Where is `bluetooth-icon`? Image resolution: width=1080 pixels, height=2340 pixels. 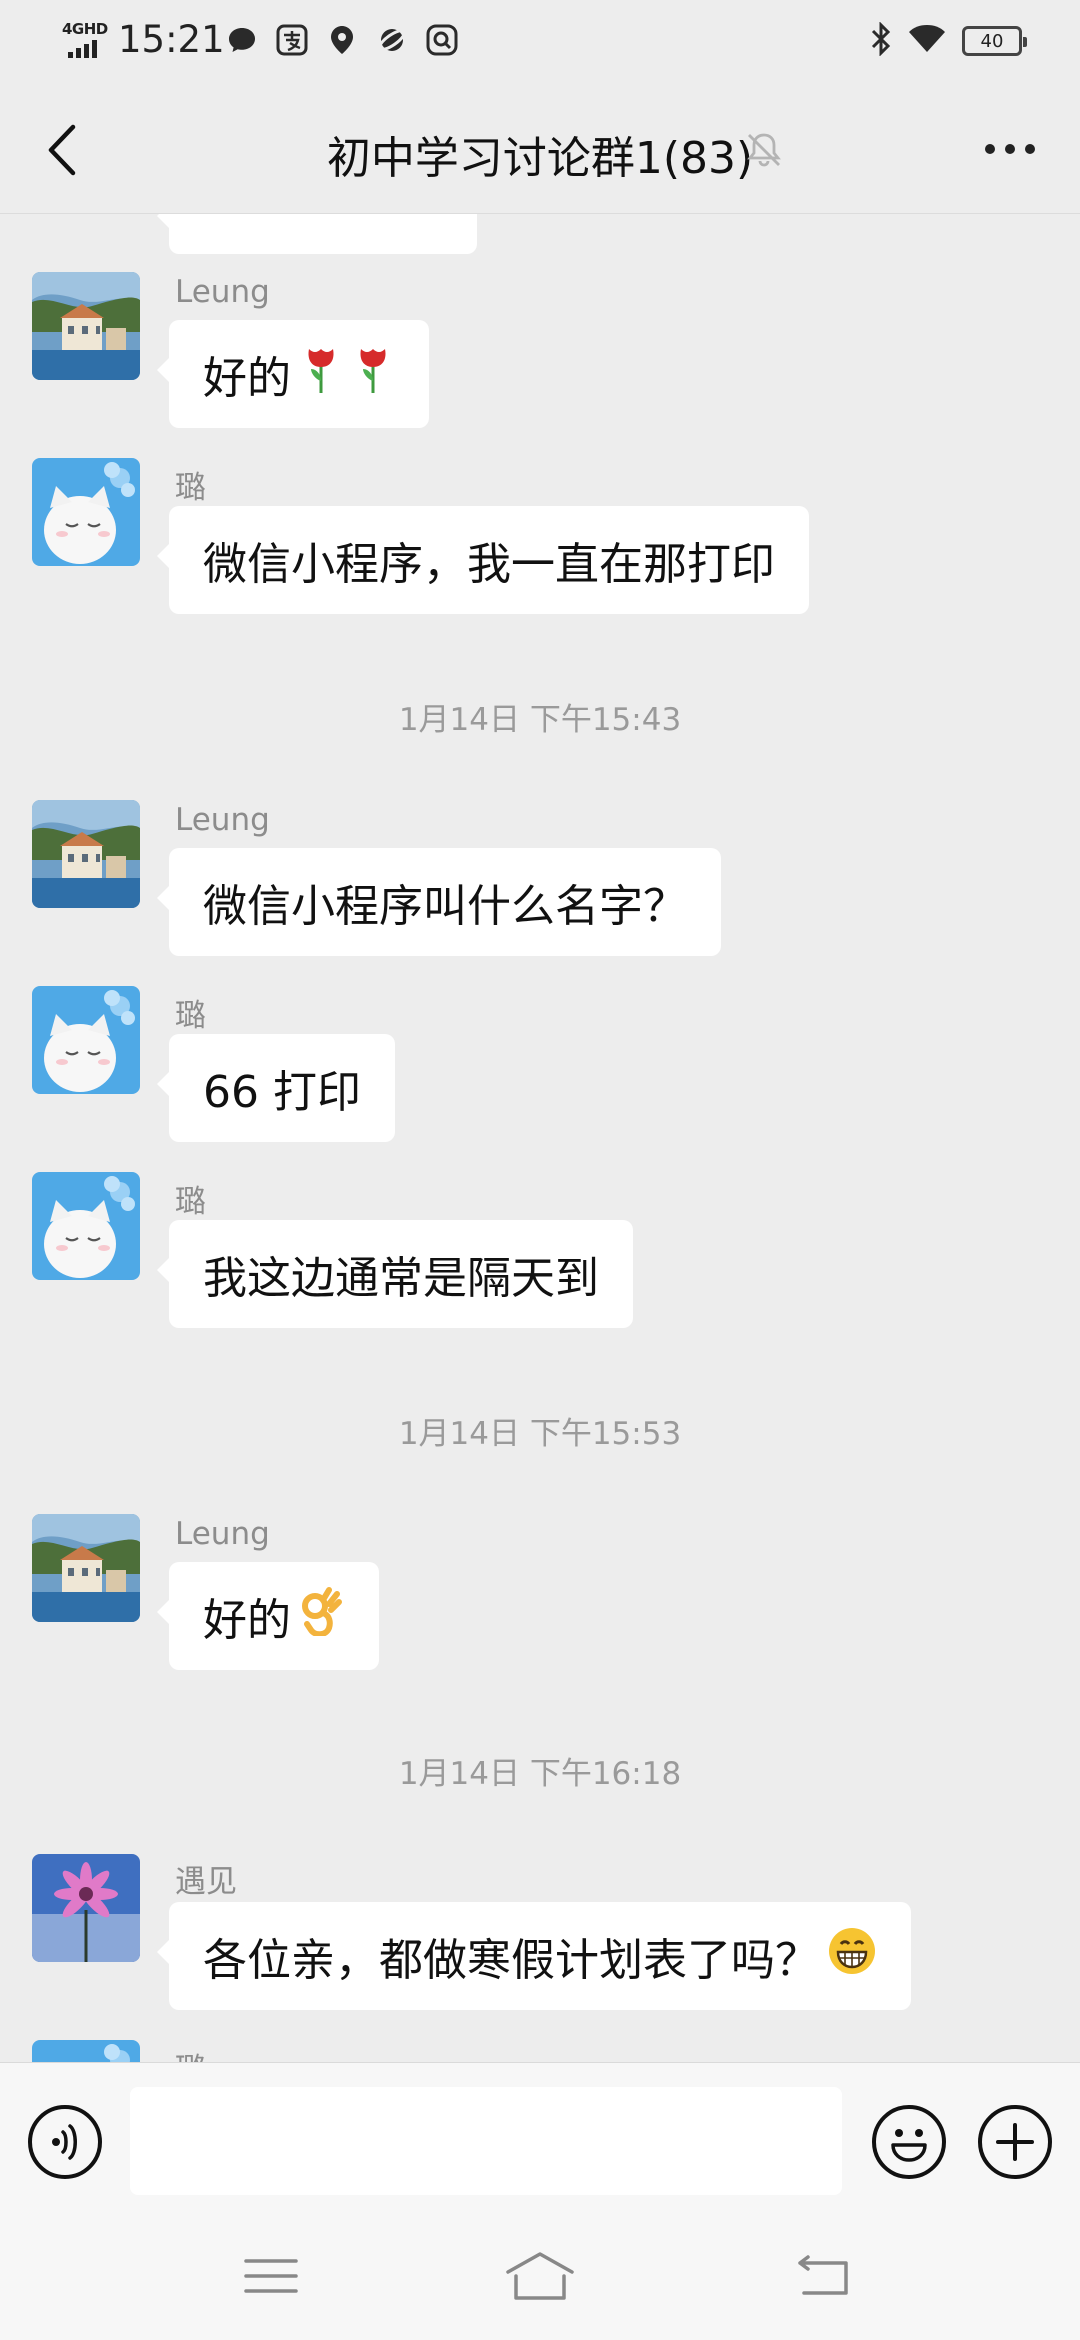 bluetooth-icon is located at coordinates (881, 40).